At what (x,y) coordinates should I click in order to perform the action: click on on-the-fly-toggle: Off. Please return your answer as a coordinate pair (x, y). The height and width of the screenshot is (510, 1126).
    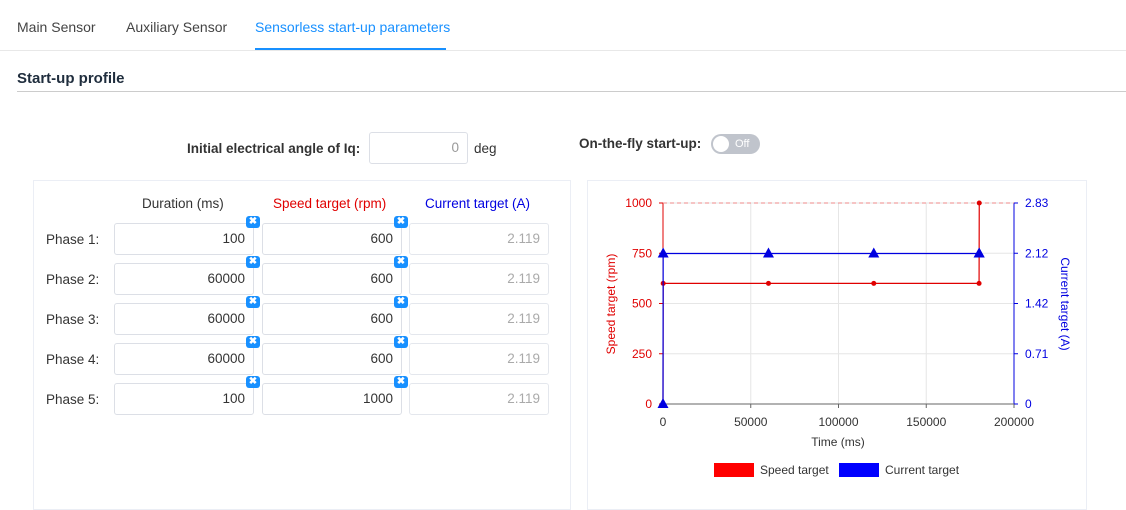
    Looking at the image, I should click on (735, 144).